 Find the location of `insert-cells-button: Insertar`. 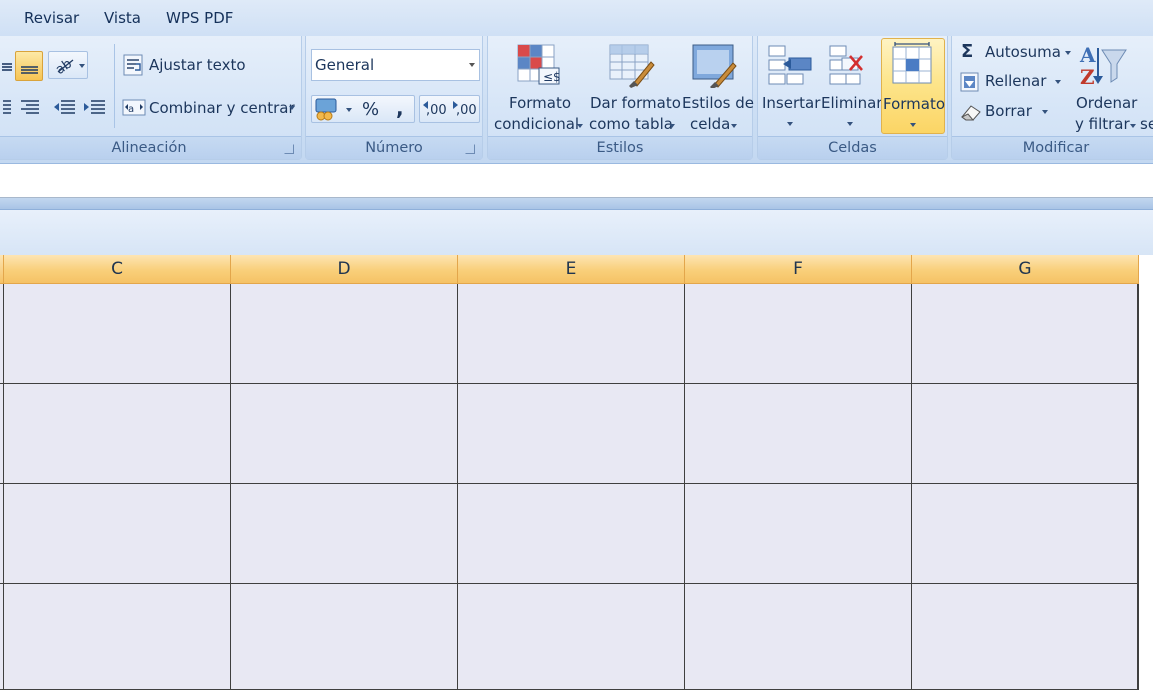

insert-cells-button: Insertar is located at coordinates (790, 86).